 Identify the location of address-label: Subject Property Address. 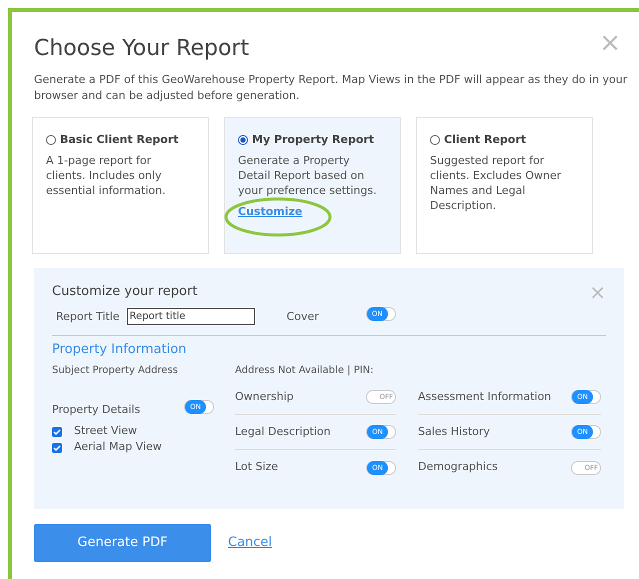
(115, 371).